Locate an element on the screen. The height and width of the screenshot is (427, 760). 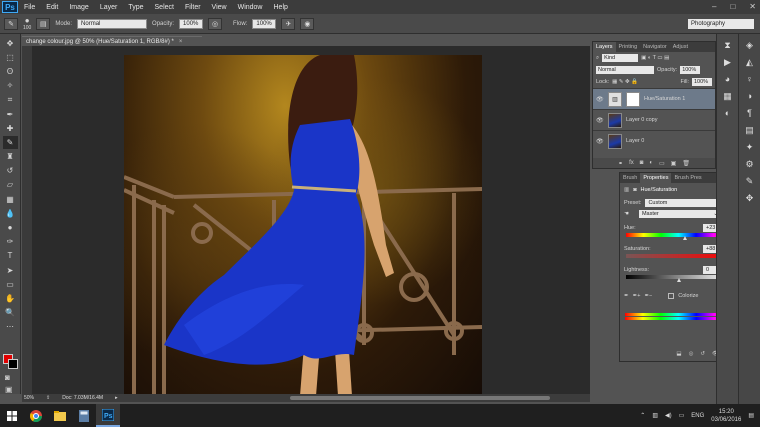
tab-brush: Brush is located at coordinates (630, 178).